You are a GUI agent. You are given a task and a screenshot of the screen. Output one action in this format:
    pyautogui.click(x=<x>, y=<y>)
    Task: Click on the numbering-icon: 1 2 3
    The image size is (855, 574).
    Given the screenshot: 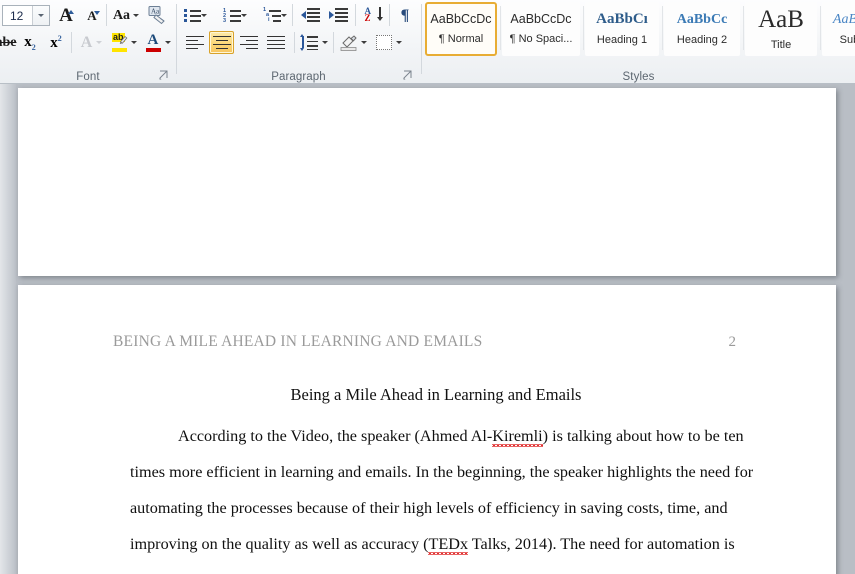 What is the action you would take?
    pyautogui.click(x=232, y=16)
    